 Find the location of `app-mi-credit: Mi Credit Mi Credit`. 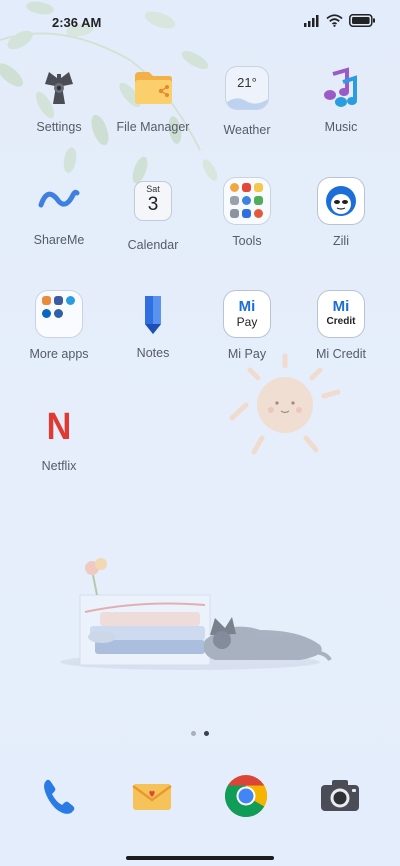

app-mi-credit: Mi Credit Mi Credit is located at coordinates (341, 325).